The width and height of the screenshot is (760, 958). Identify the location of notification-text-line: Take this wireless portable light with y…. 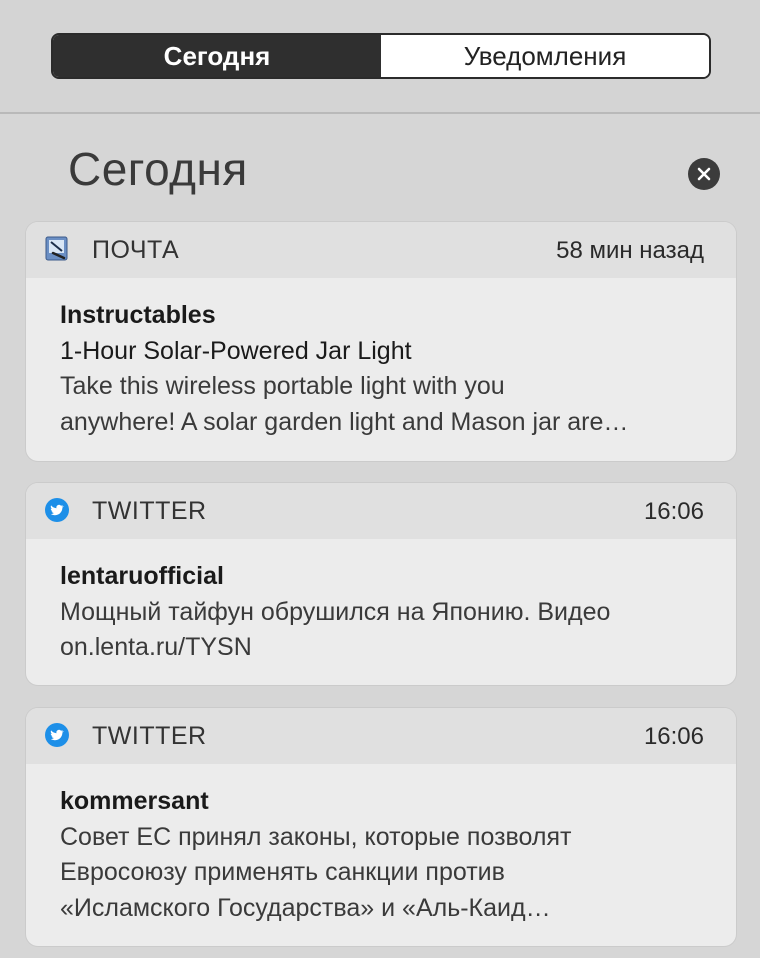
(282, 386).